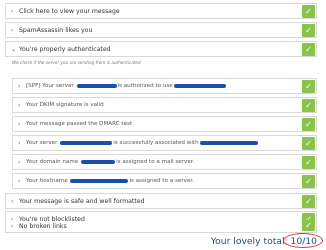 This screenshot has width=326, height=250. What do you see at coordinates (56, 30) in the screenshot?
I see `section-label: SpamAssassin likes you` at bounding box center [56, 30].